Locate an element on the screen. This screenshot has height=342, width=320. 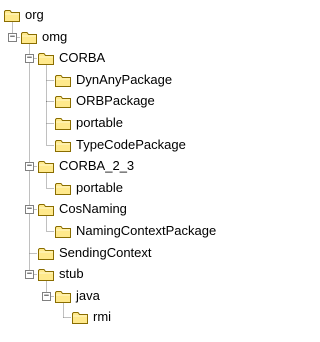
tree-item-label: TypeCodePackage is located at coordinates (131, 144).